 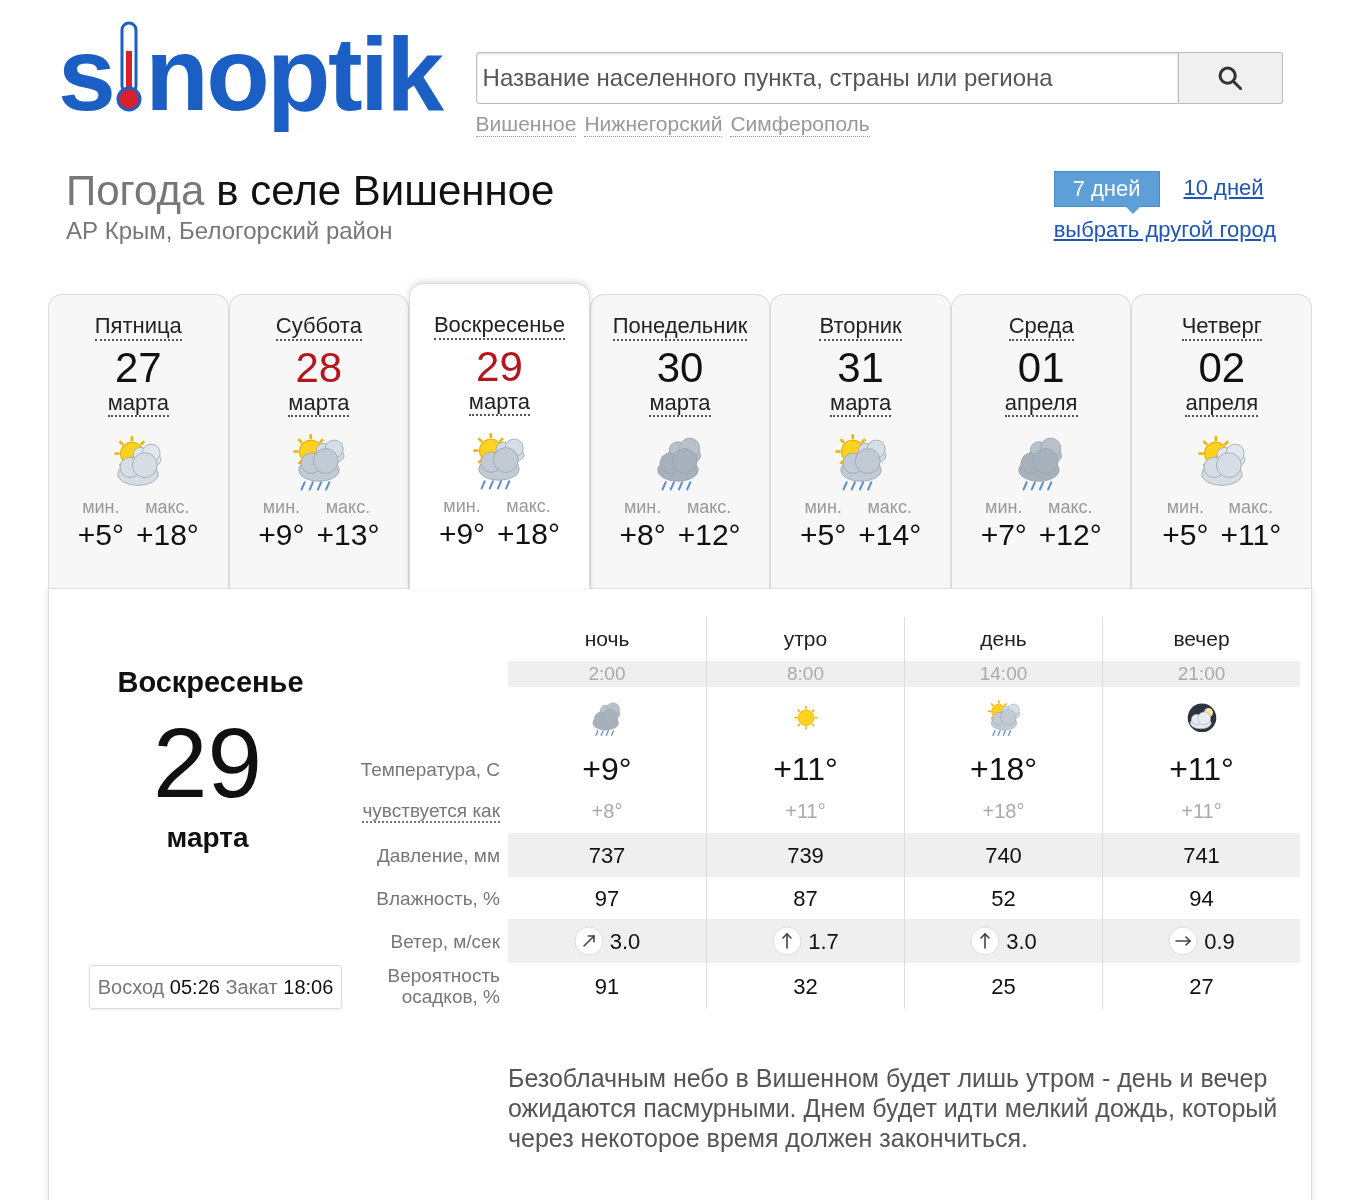 What do you see at coordinates (385, 191) in the screenshot?
I see `page-title: в селе Вишенное` at bounding box center [385, 191].